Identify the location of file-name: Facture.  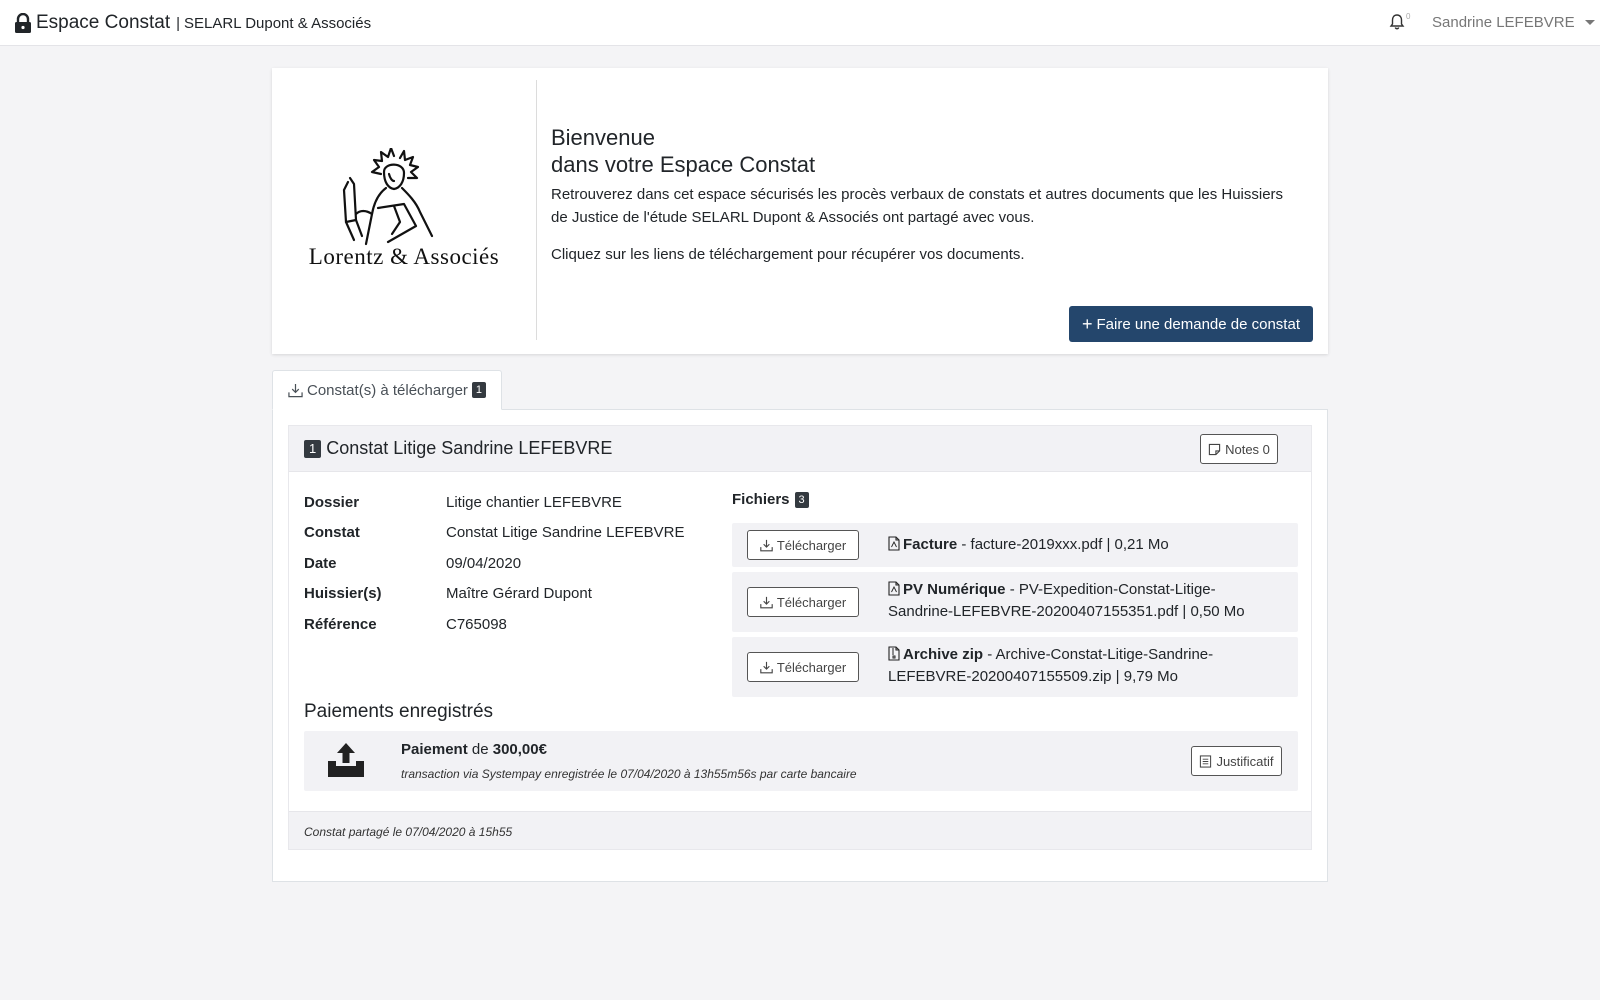
(930, 544).